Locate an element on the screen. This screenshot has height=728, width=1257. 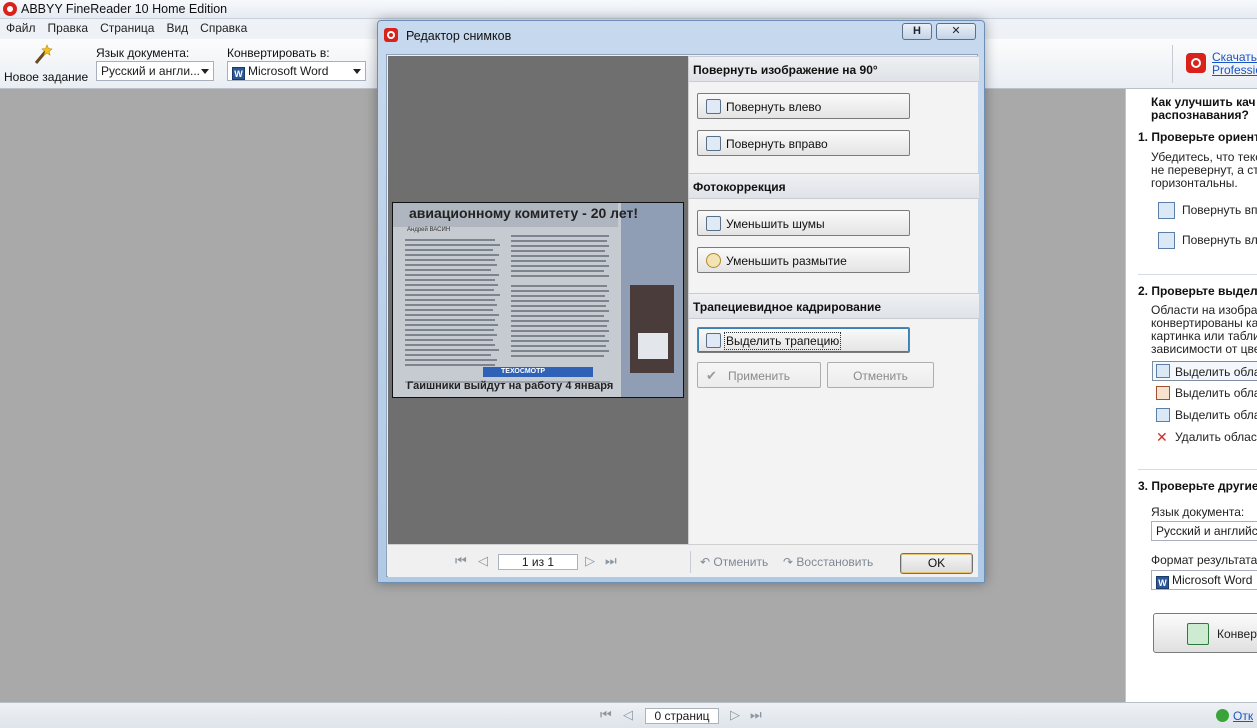
step1-text-1: Убедитесь, что текс is located at coordinates (1204, 157).